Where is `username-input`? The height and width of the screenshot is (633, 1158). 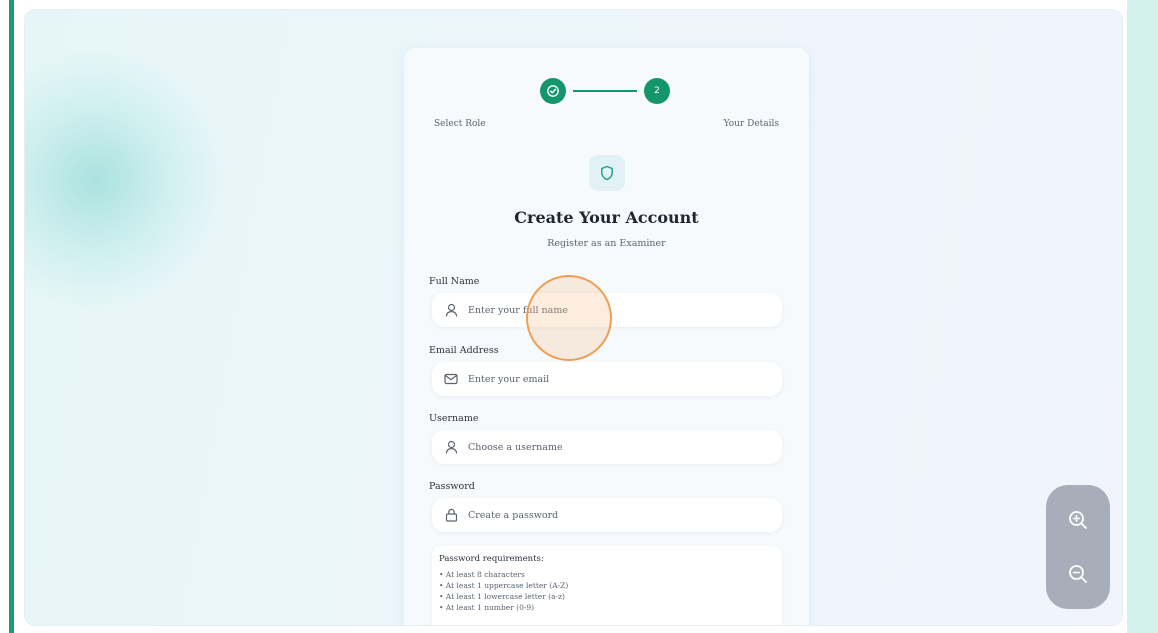 username-input is located at coordinates (608, 447).